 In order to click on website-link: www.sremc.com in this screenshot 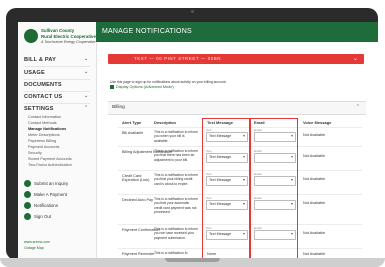, I will do `click(37, 242)`.